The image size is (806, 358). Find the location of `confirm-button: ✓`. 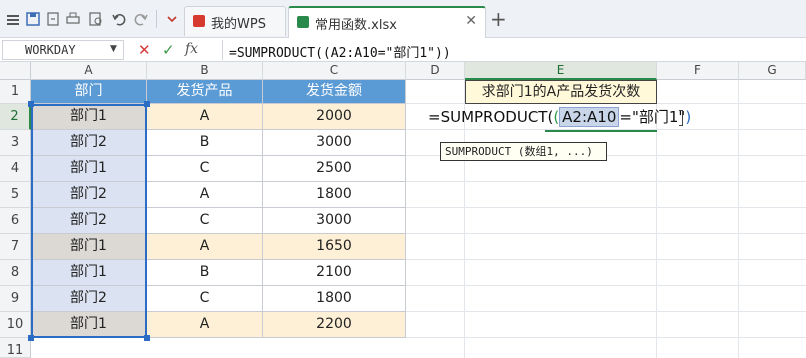

confirm-button: ✓ is located at coordinates (168, 50).